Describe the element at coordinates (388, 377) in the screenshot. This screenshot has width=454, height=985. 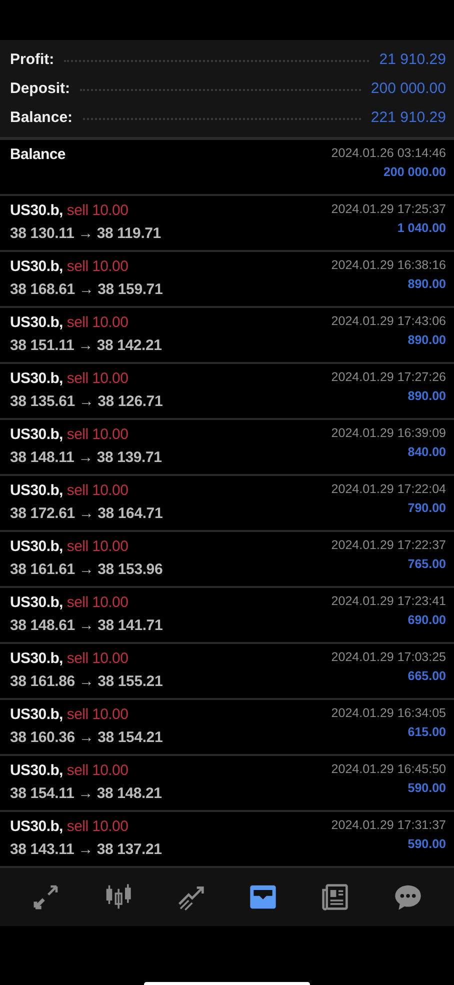
I see `deal-time: 2024.01.29 17:27:26` at that location.